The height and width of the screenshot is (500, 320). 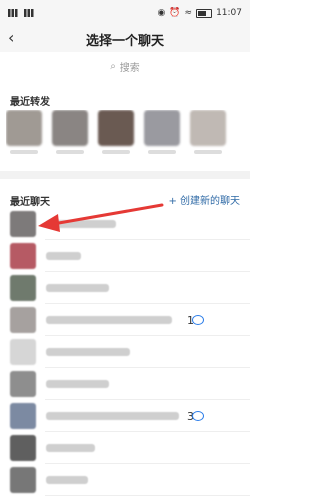 What do you see at coordinates (204, 13) in the screenshot?
I see `battery-icon` at bounding box center [204, 13].